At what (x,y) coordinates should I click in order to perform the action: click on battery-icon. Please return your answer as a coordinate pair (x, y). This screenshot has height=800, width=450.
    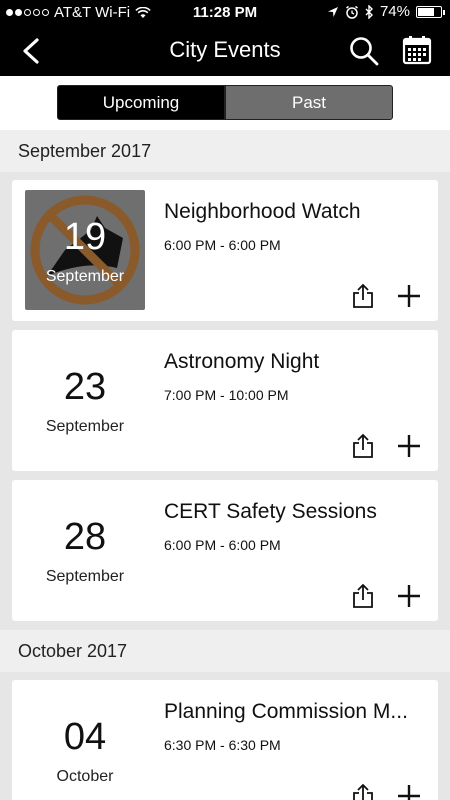
    Looking at the image, I should click on (430, 11).